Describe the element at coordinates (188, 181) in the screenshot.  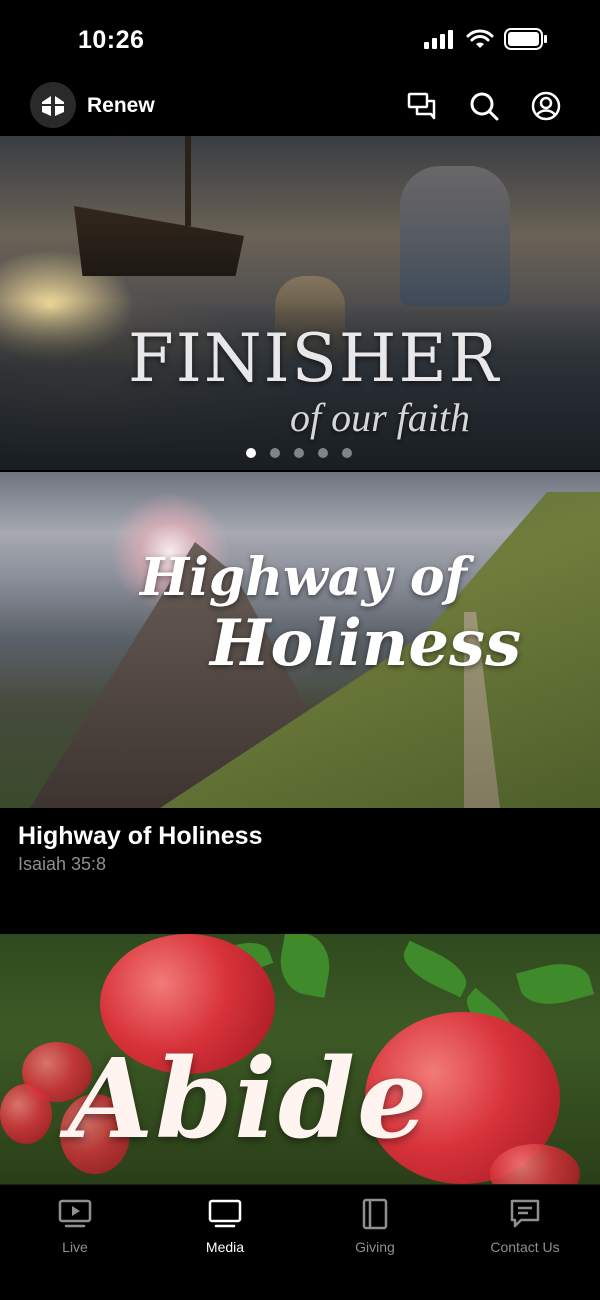
I see `hero-mast-image` at that location.